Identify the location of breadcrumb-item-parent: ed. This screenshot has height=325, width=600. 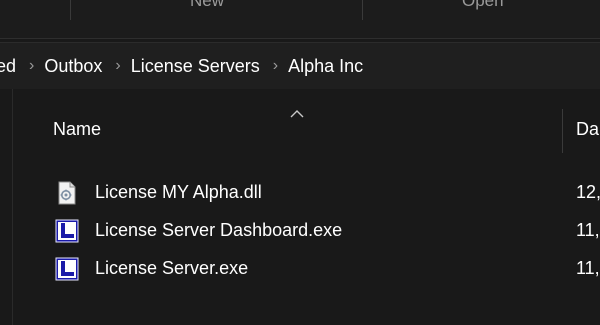
(8, 66).